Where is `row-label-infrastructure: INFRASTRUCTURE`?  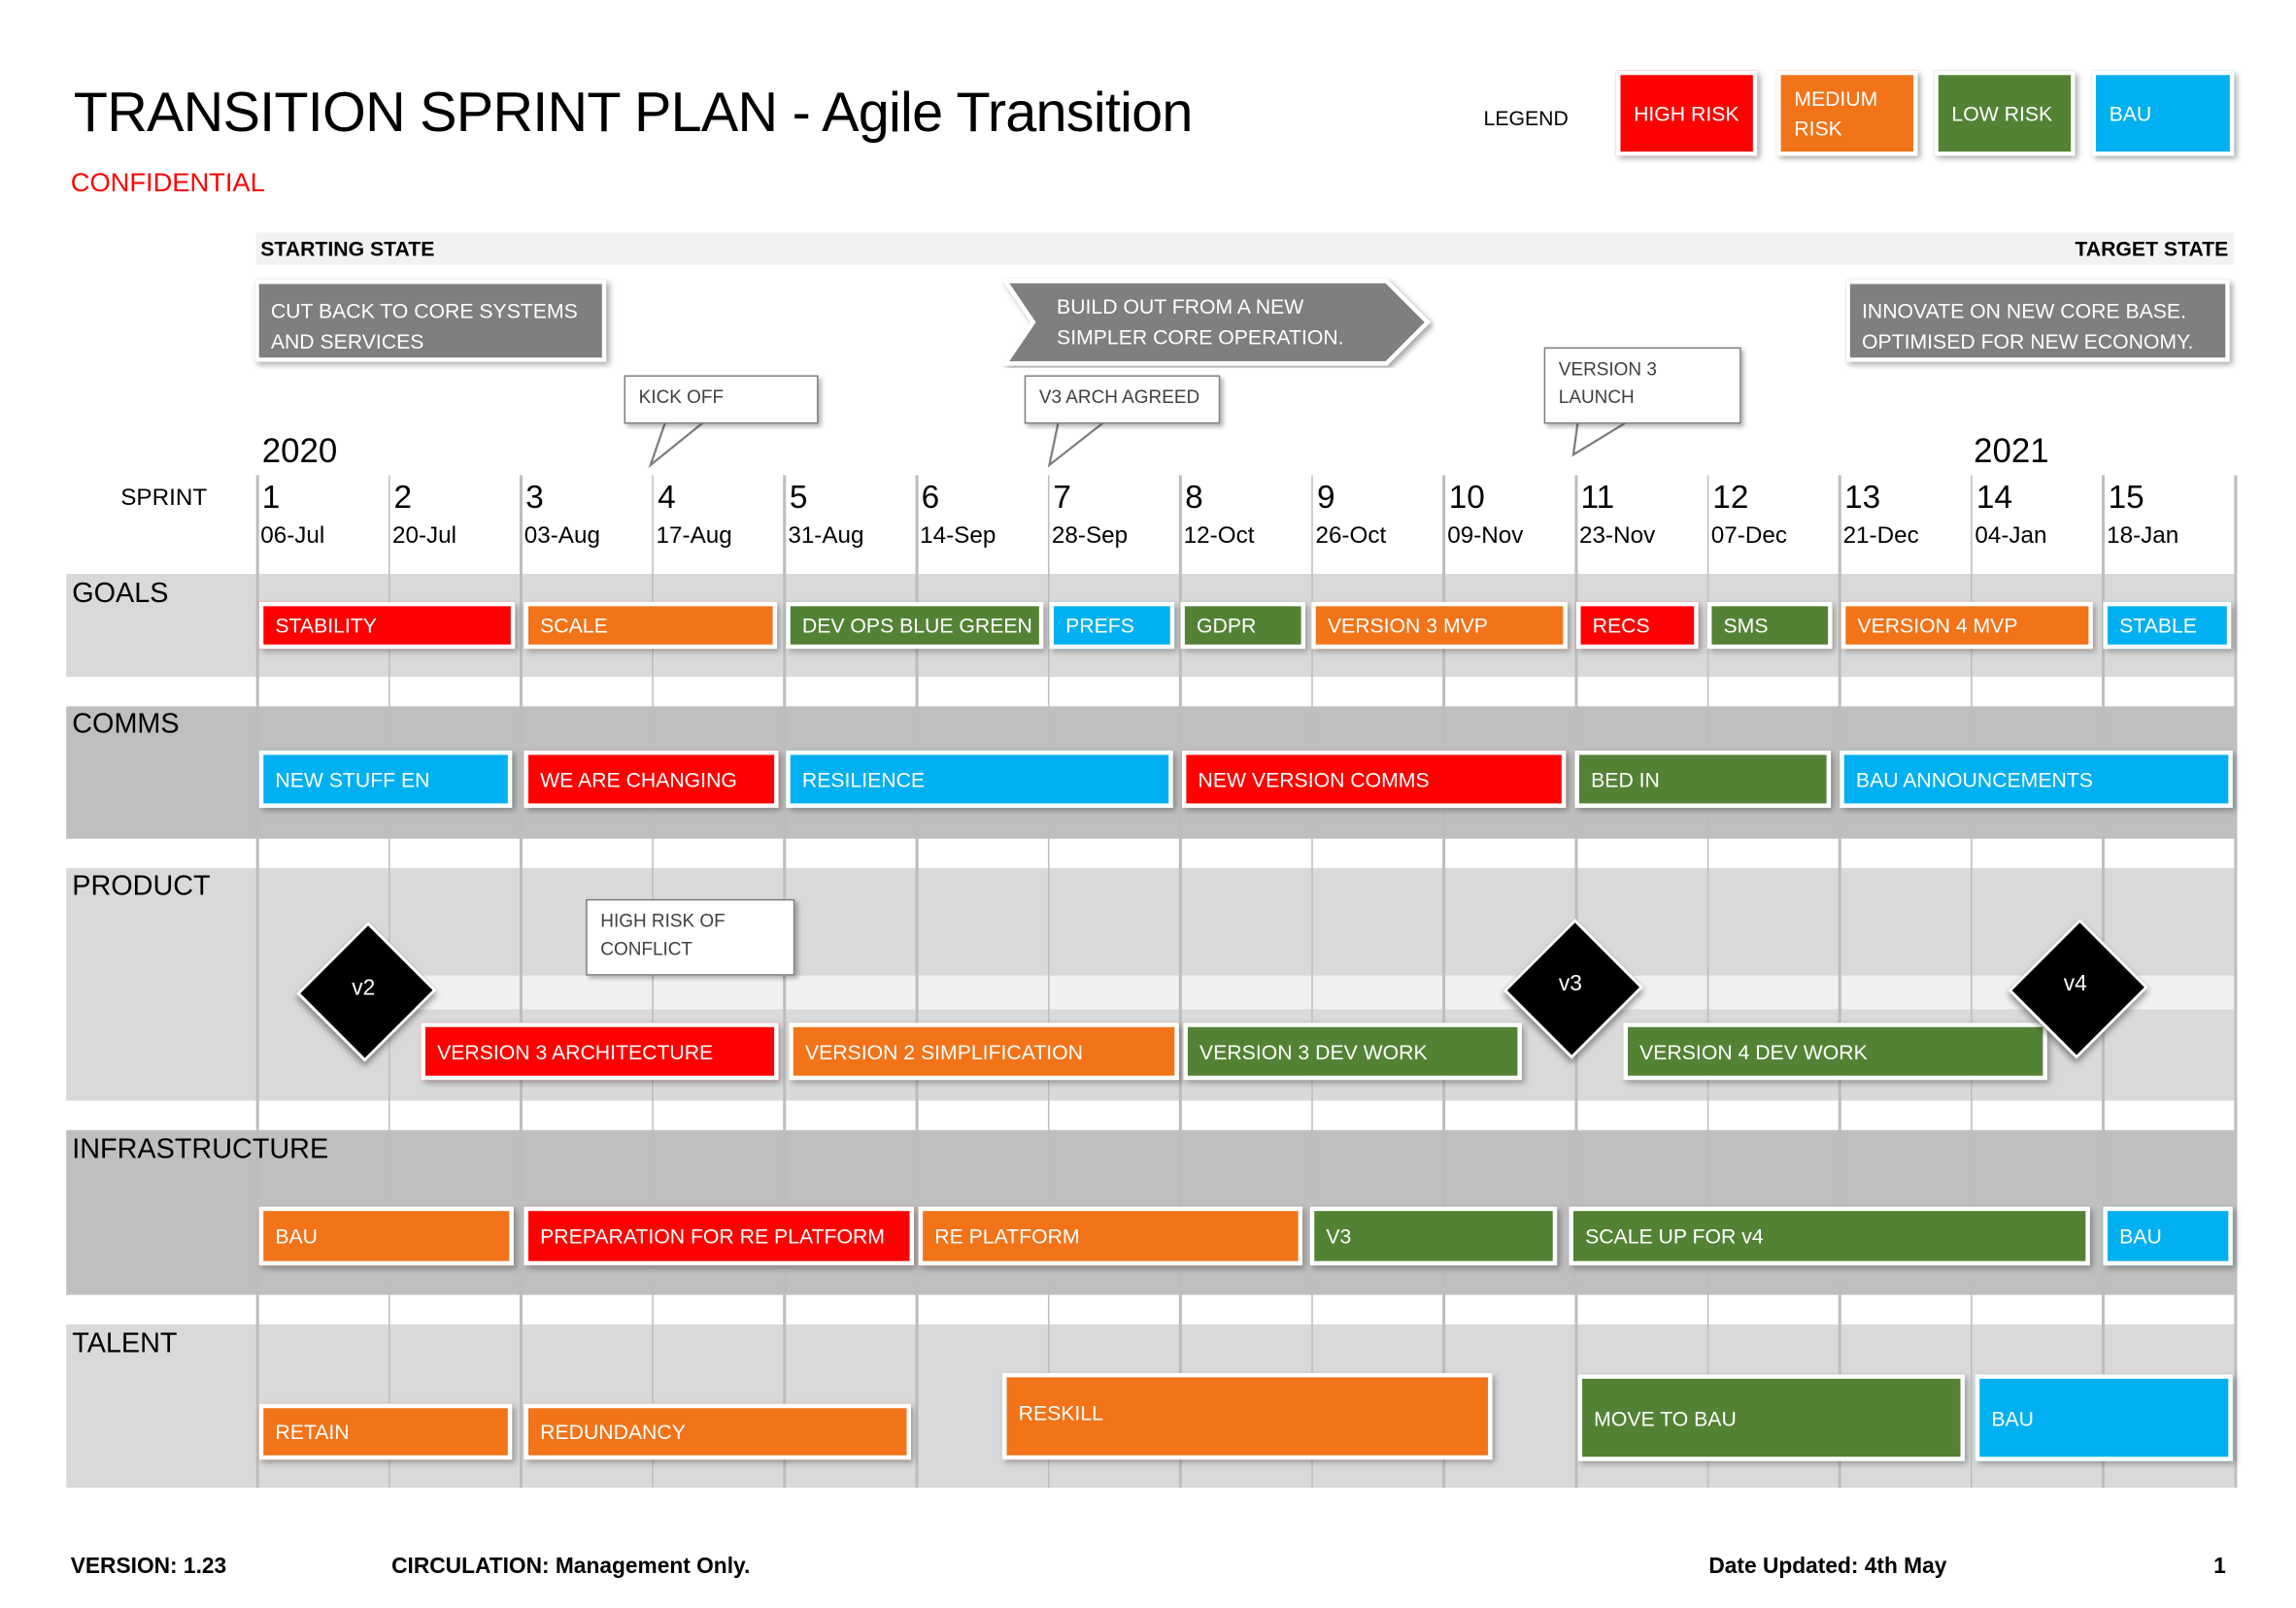
row-label-infrastructure: INFRASTRUCTURE is located at coordinates (201, 1150).